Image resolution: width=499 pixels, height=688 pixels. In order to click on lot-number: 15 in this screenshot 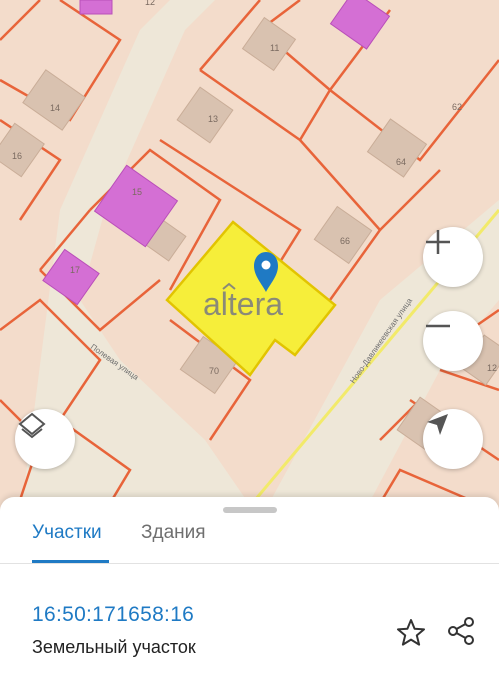, I will do `click(137, 192)`.